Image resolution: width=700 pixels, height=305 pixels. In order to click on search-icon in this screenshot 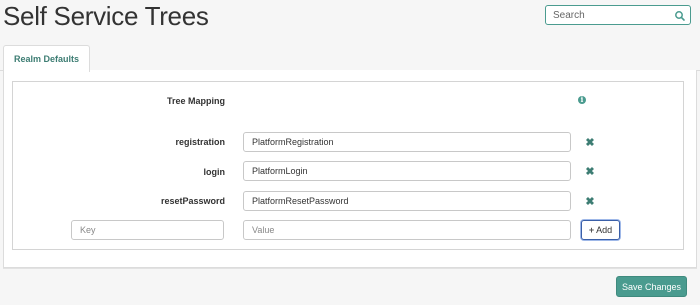, I will do `click(680, 15)`.